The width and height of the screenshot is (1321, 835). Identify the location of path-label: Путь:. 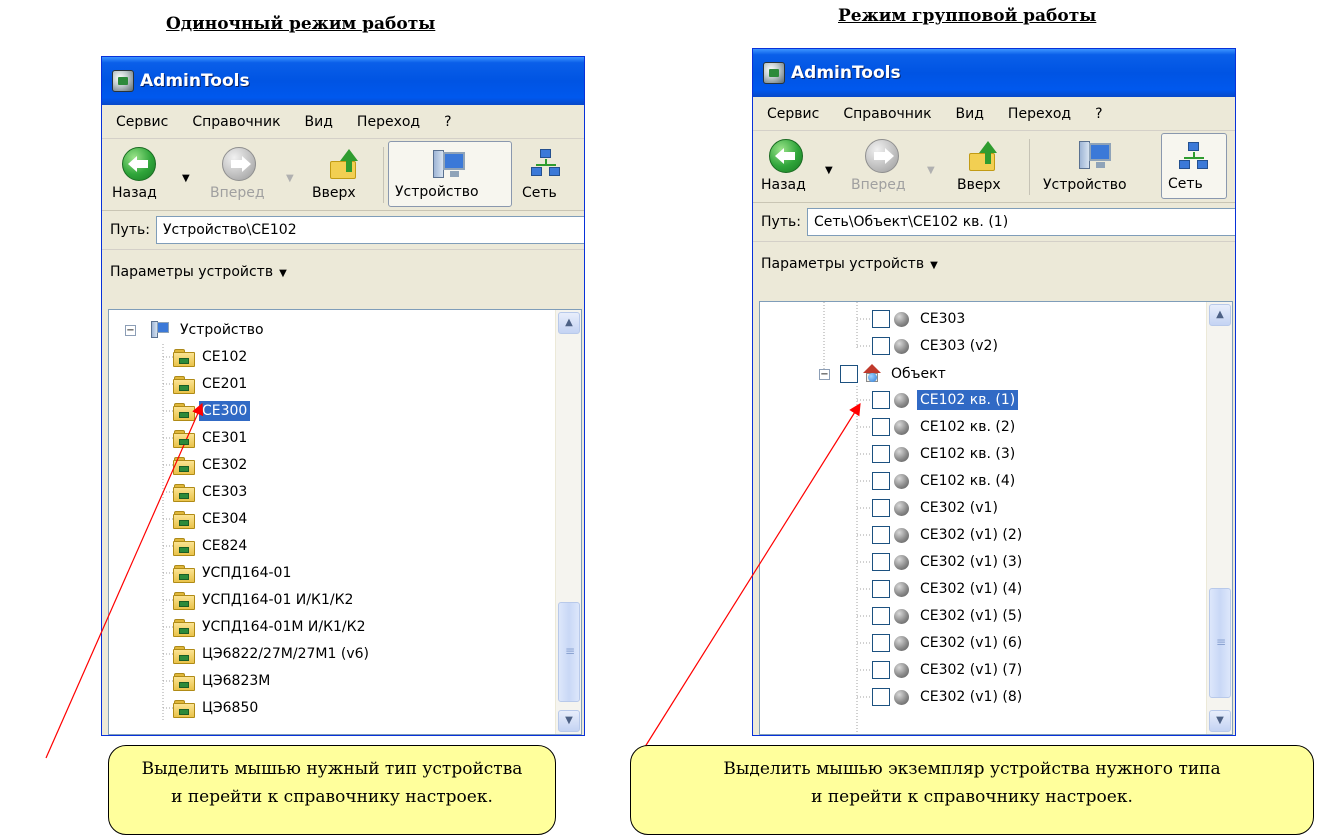
(130, 230).